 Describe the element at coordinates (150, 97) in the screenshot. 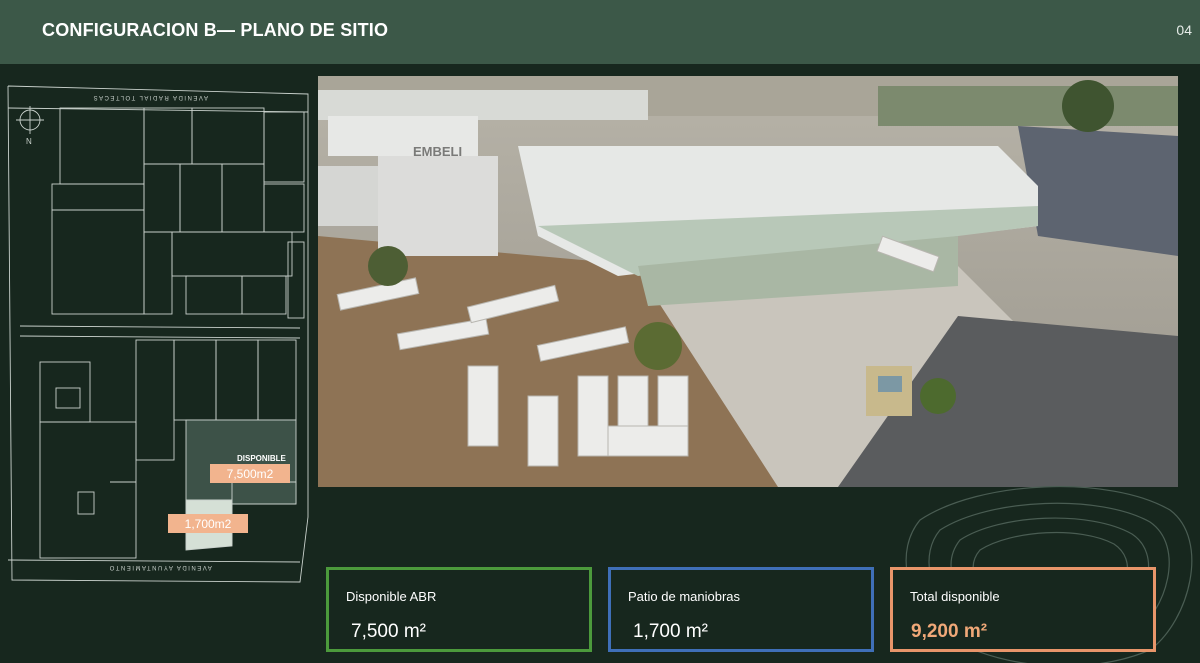

I see `street-label-top: AVENIDA RADIAL TOLTECAS` at that location.